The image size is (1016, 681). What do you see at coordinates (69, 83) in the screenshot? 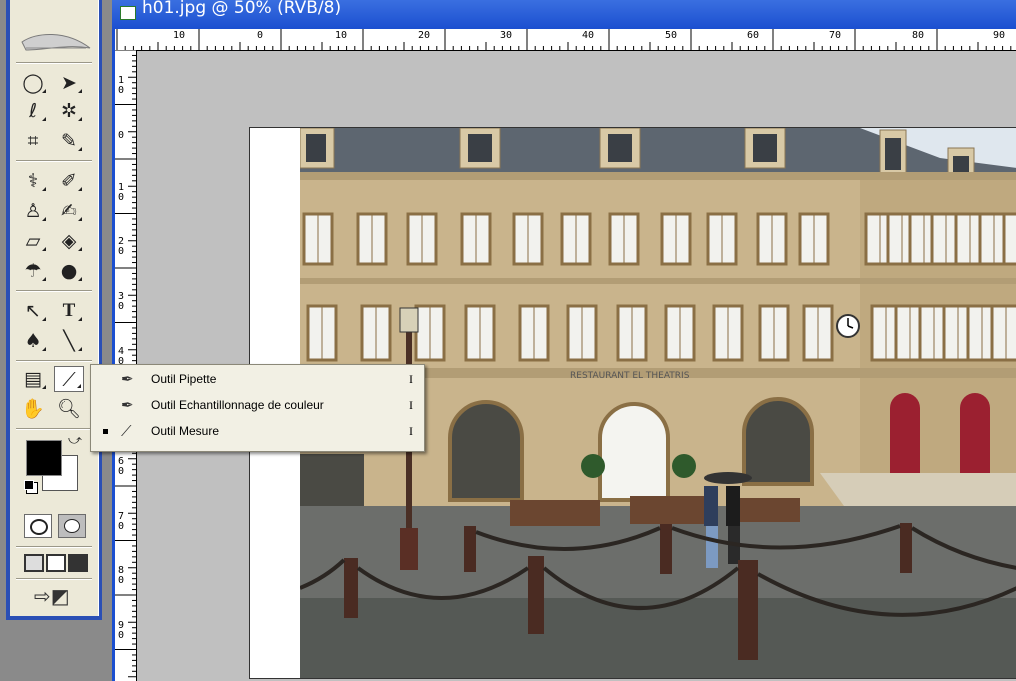
I see `move-tool-icon: ➤` at bounding box center [69, 83].